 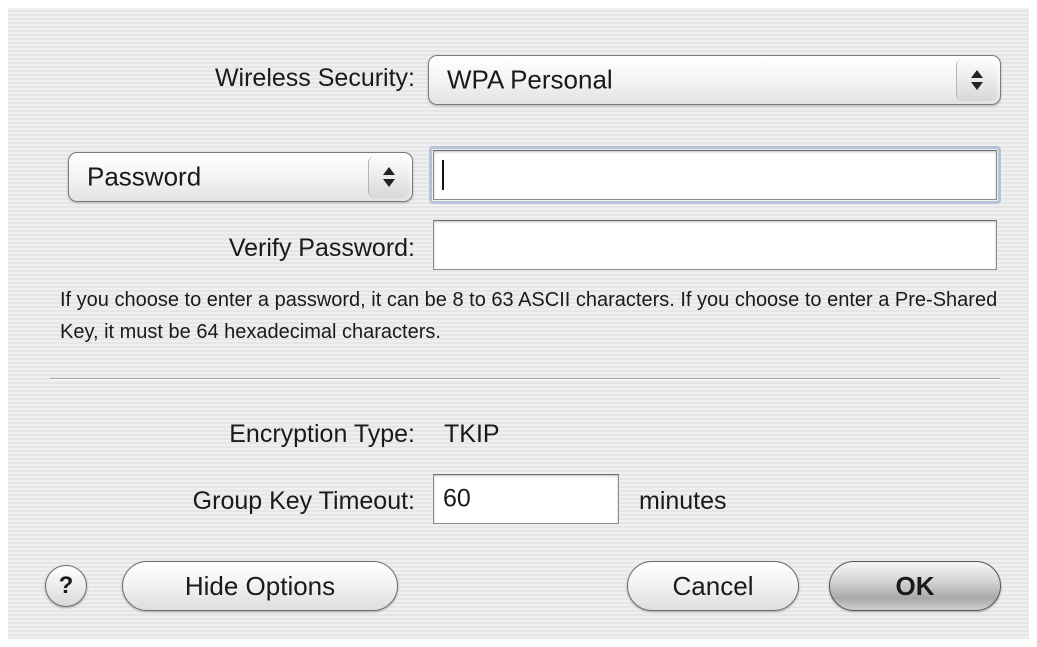 What do you see at coordinates (303, 501) in the screenshot?
I see `group-key-timeout-label: Group Key Timeout:` at bounding box center [303, 501].